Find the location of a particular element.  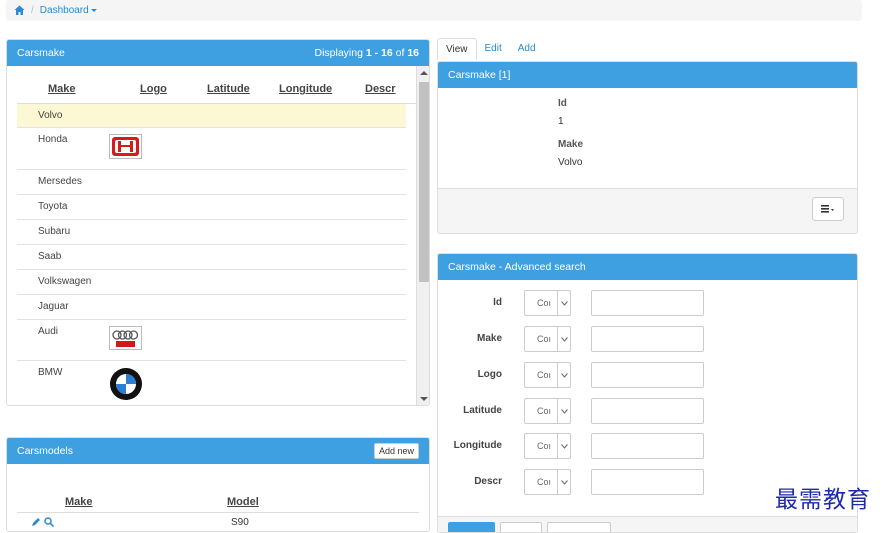

record-view-footer is located at coordinates (647, 210).